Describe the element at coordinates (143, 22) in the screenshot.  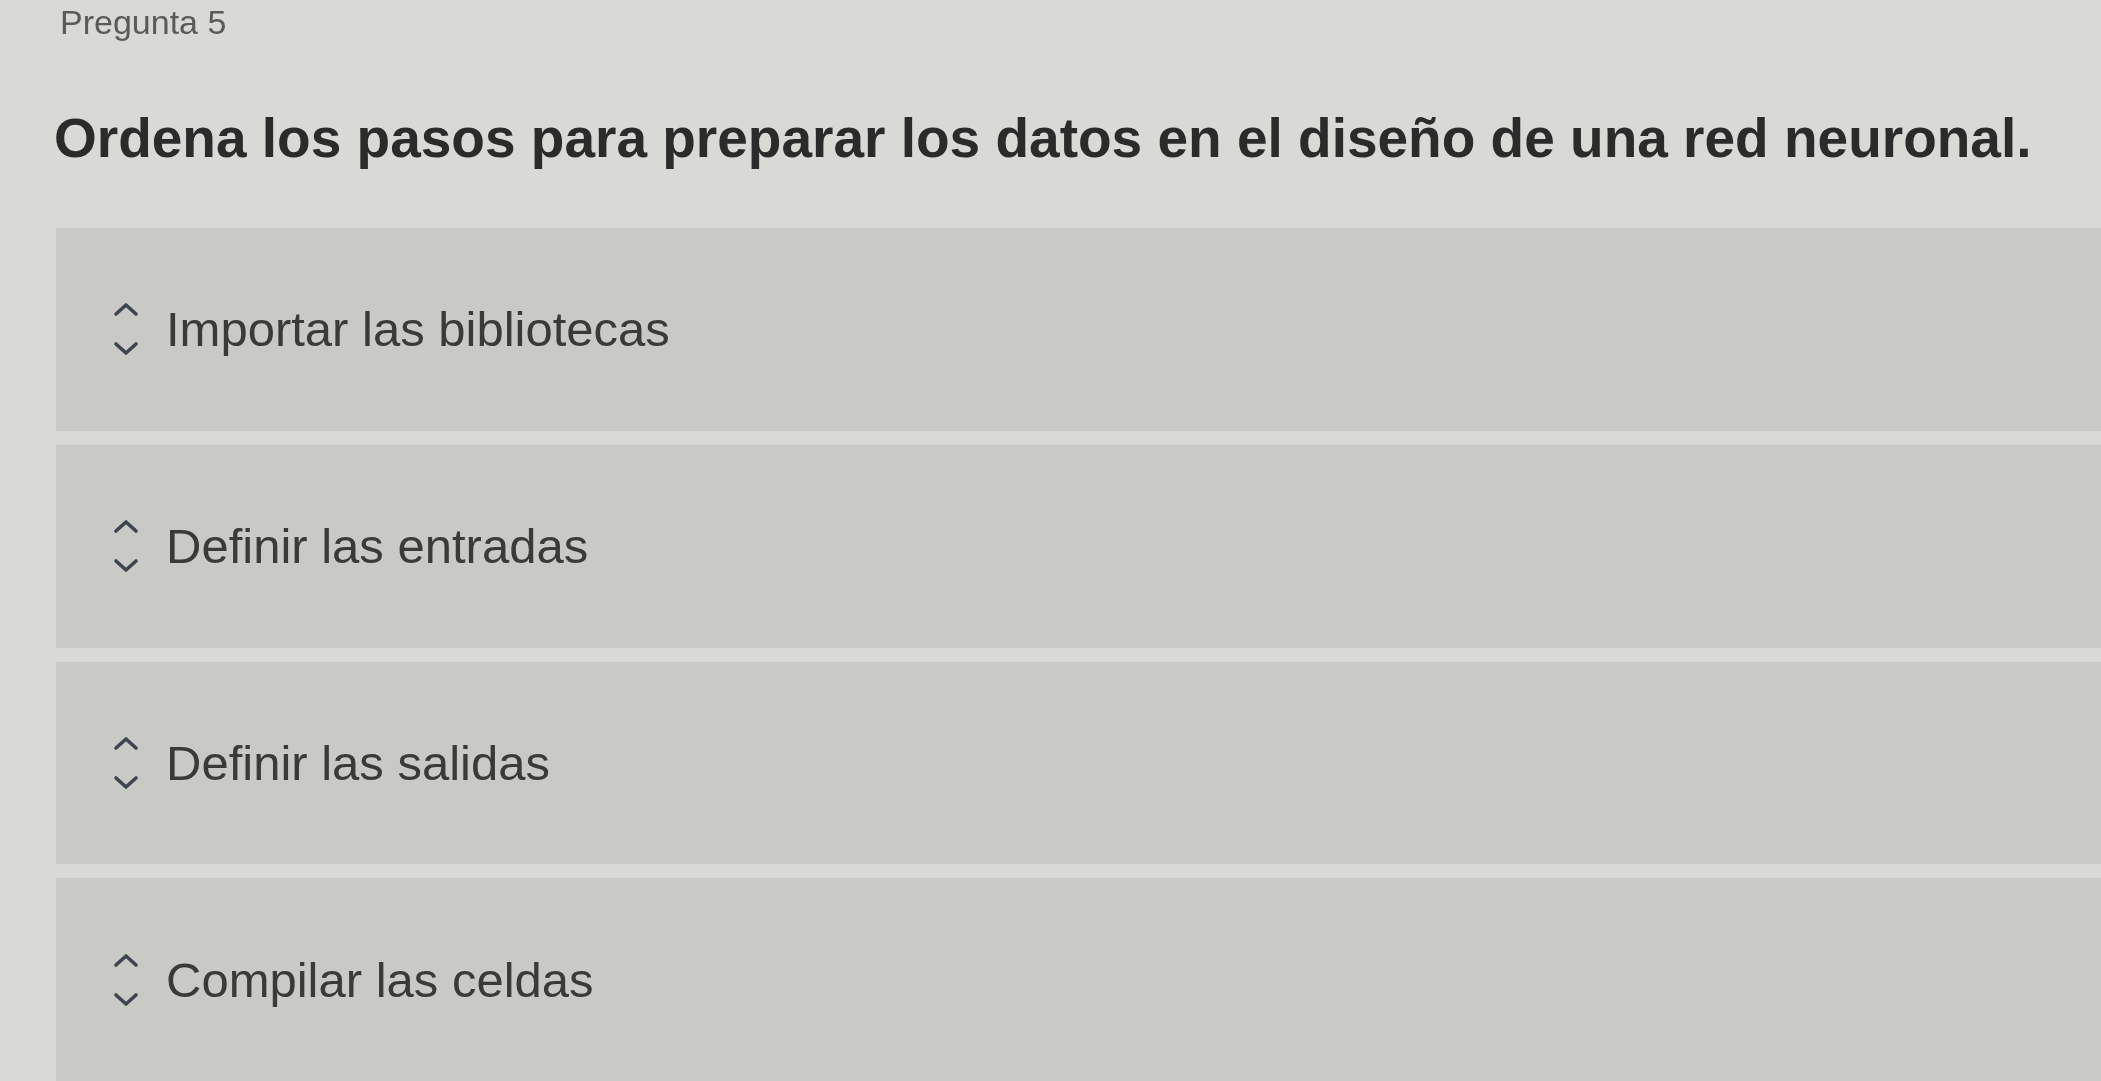
I see `question-number: Pregunta 5` at that location.